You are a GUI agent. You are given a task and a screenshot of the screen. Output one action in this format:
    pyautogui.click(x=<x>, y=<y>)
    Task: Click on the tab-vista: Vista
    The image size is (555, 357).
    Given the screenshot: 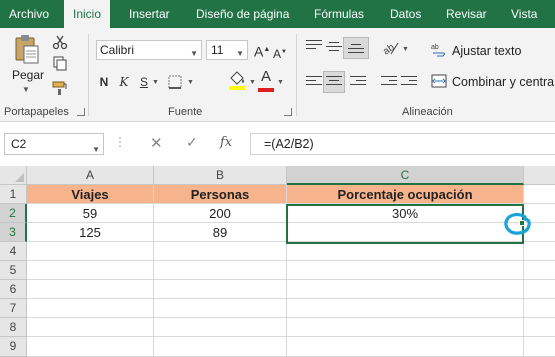 What is the action you would take?
    pyautogui.click(x=524, y=14)
    